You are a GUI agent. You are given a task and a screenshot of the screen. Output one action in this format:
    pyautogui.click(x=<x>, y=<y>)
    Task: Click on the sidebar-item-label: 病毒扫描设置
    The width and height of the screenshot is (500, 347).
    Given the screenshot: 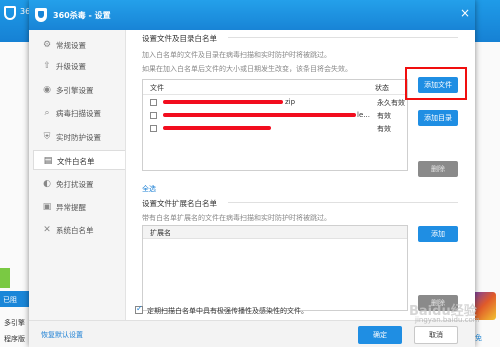 What is the action you would take?
    pyautogui.click(x=78, y=113)
    